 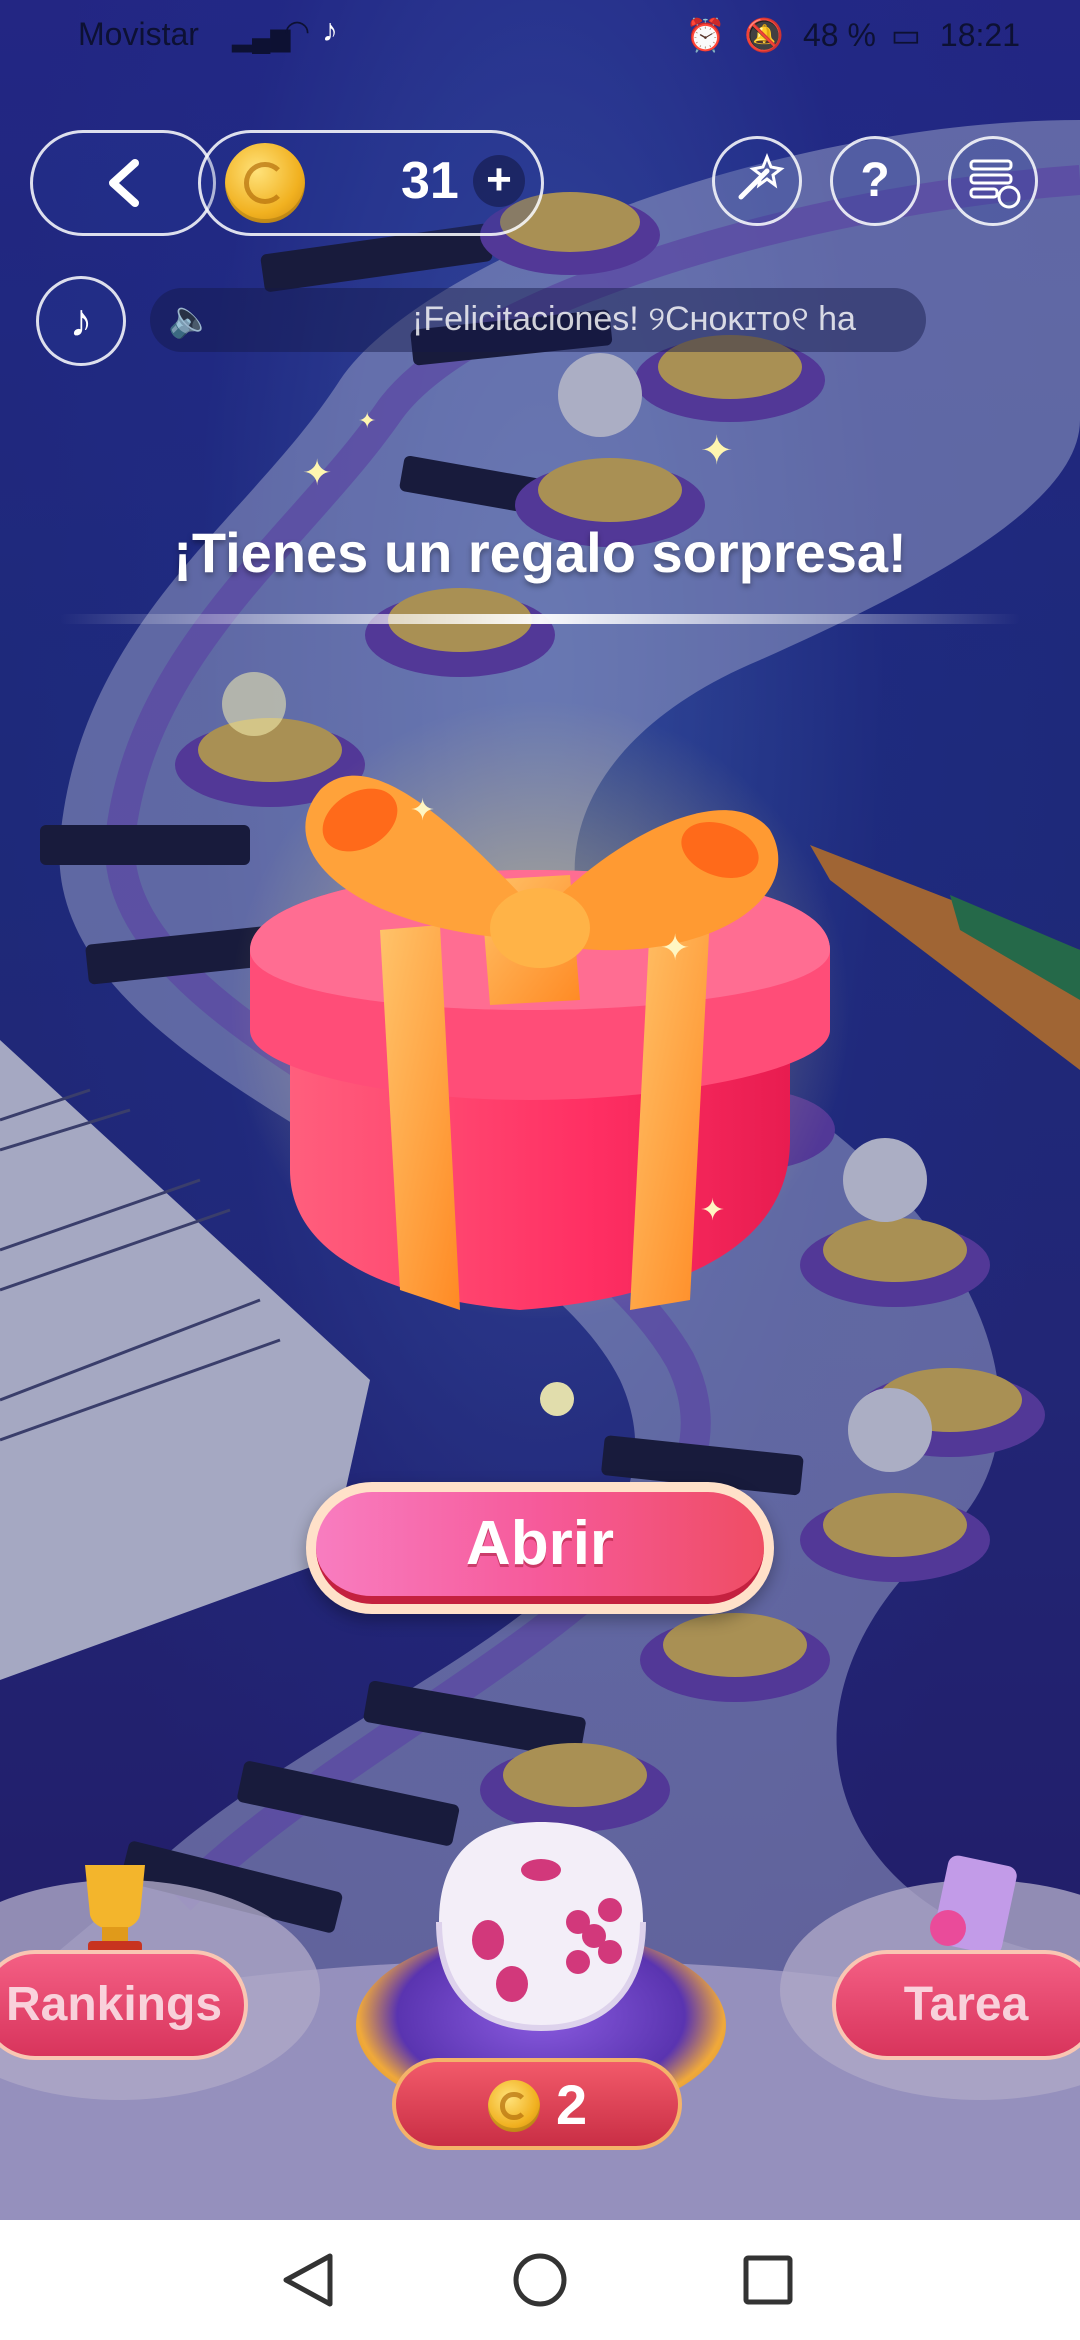 I want to click on battery-icon: ▭, so click(x=906, y=35).